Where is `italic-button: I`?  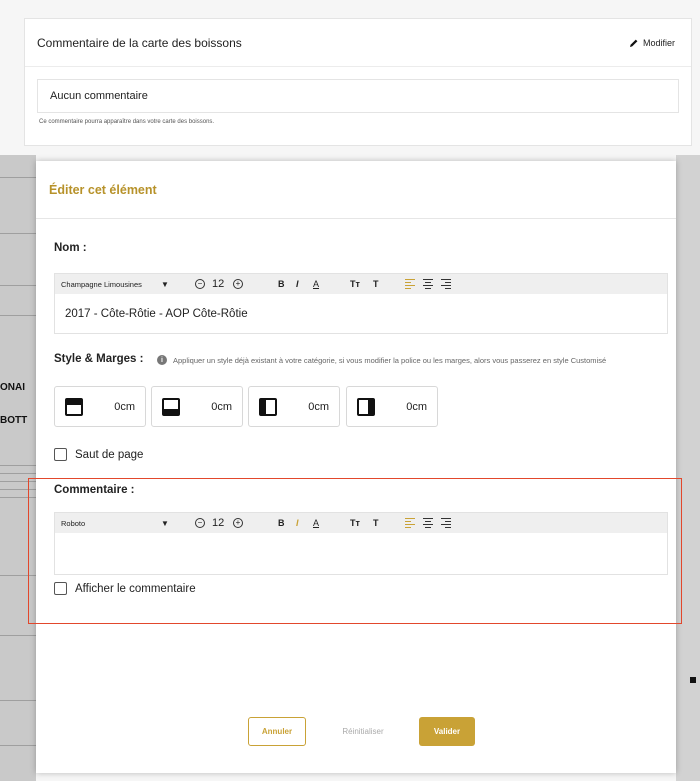
italic-button: I is located at coordinates (297, 284).